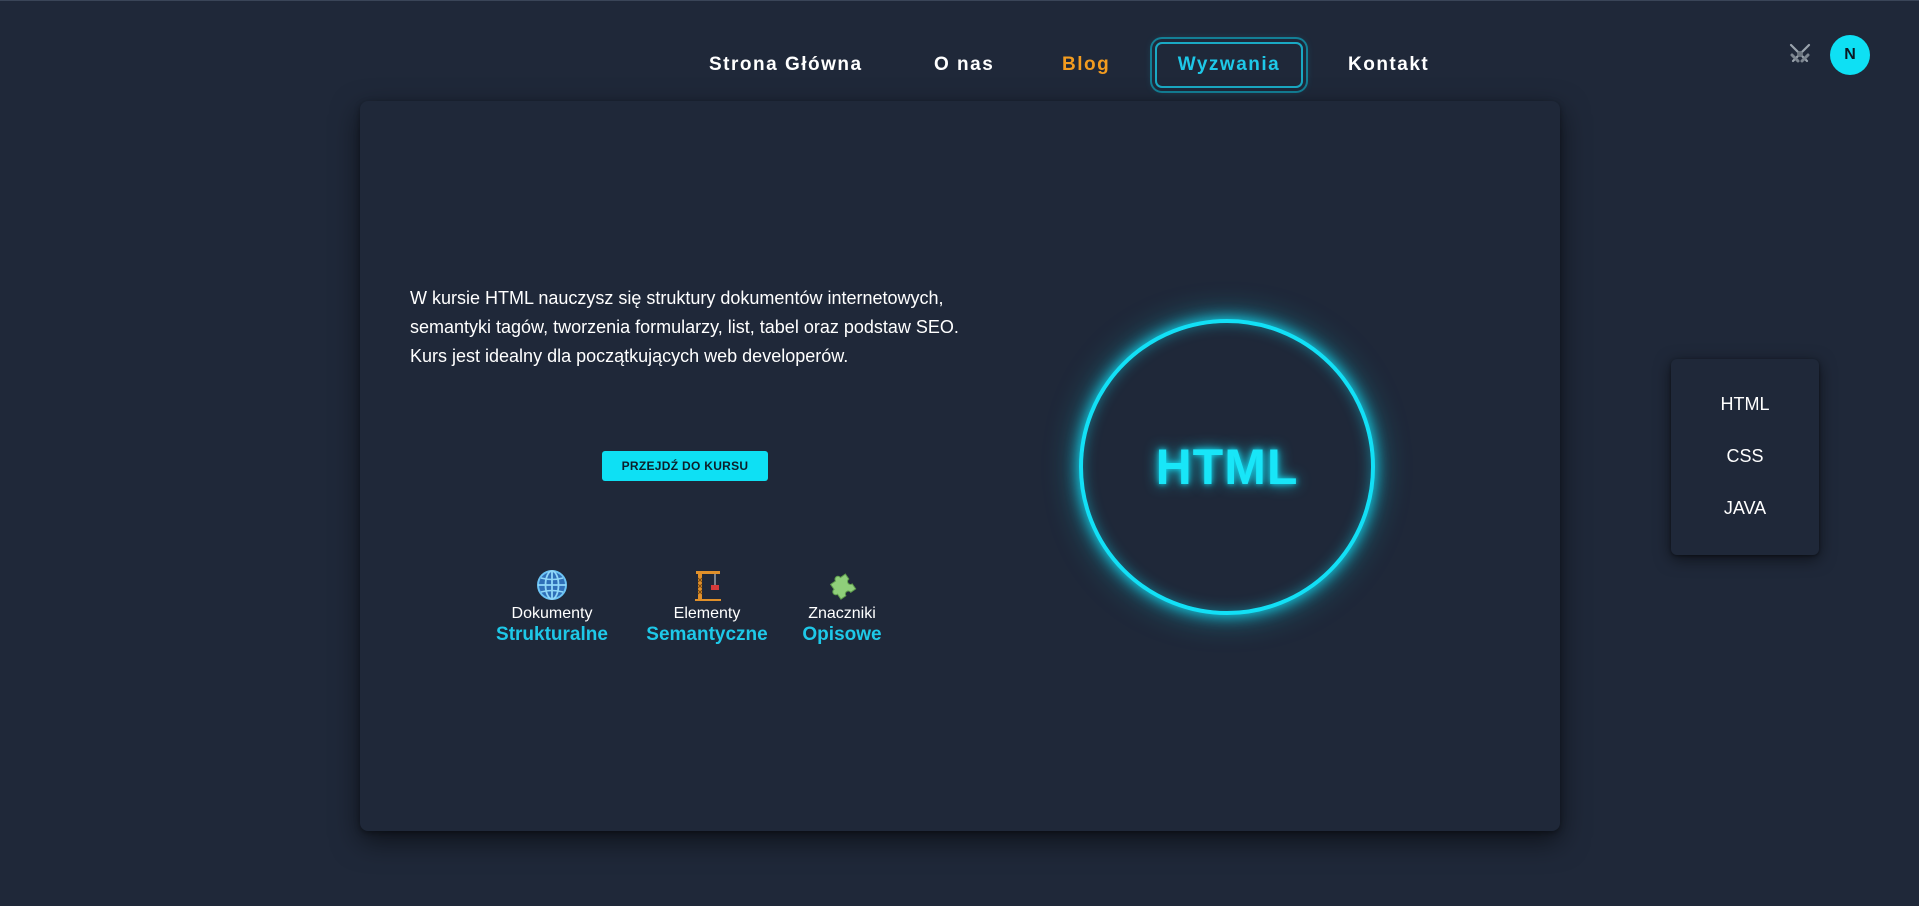 The image size is (1919, 906). Describe the element at coordinates (552, 585) in the screenshot. I see `globe-icon` at that location.